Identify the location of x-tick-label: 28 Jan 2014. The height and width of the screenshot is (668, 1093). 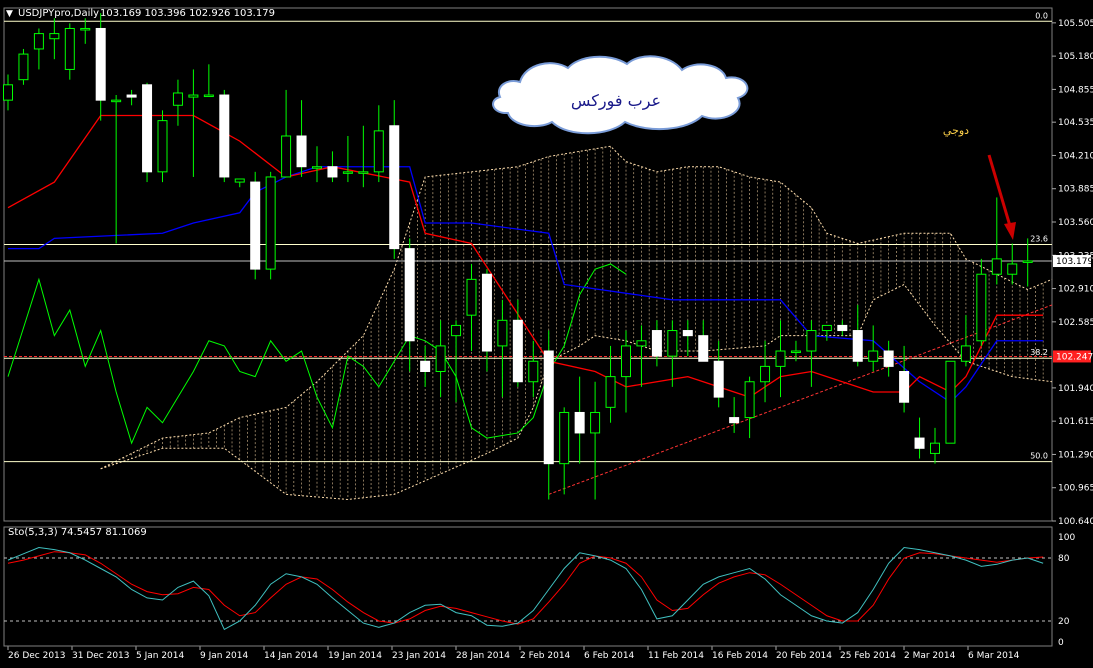
(483, 656).